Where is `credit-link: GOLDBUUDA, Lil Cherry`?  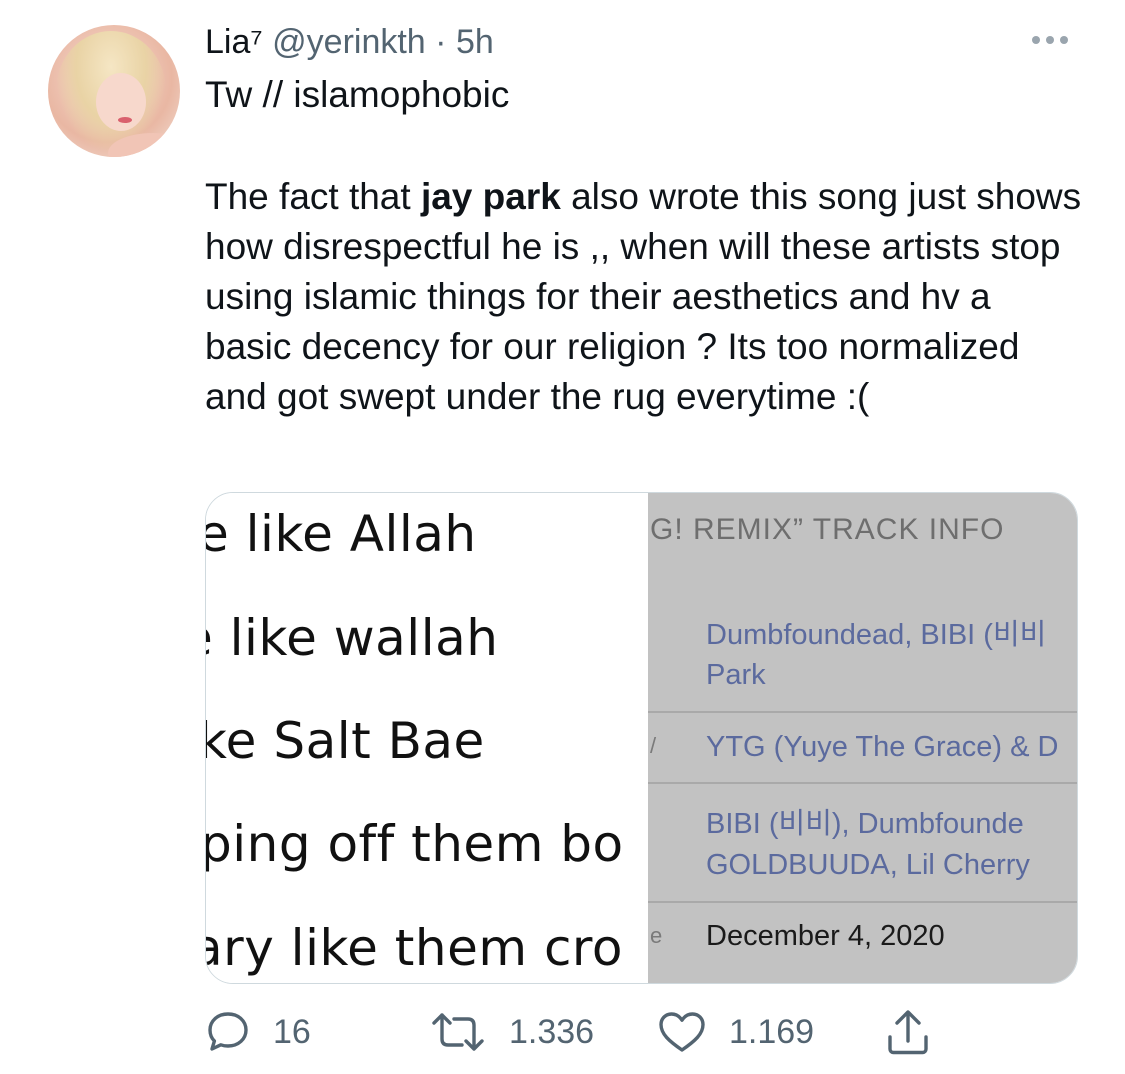
credit-link: GOLDBUUDA, Lil Cherry is located at coordinates (868, 865).